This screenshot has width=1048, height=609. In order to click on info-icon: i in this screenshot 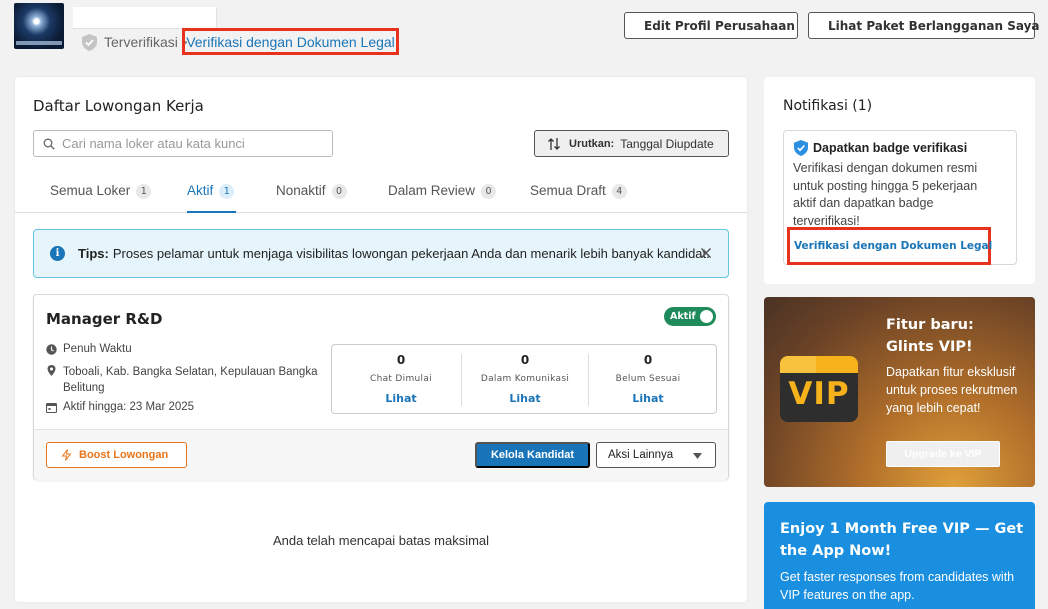, I will do `click(57, 253)`.